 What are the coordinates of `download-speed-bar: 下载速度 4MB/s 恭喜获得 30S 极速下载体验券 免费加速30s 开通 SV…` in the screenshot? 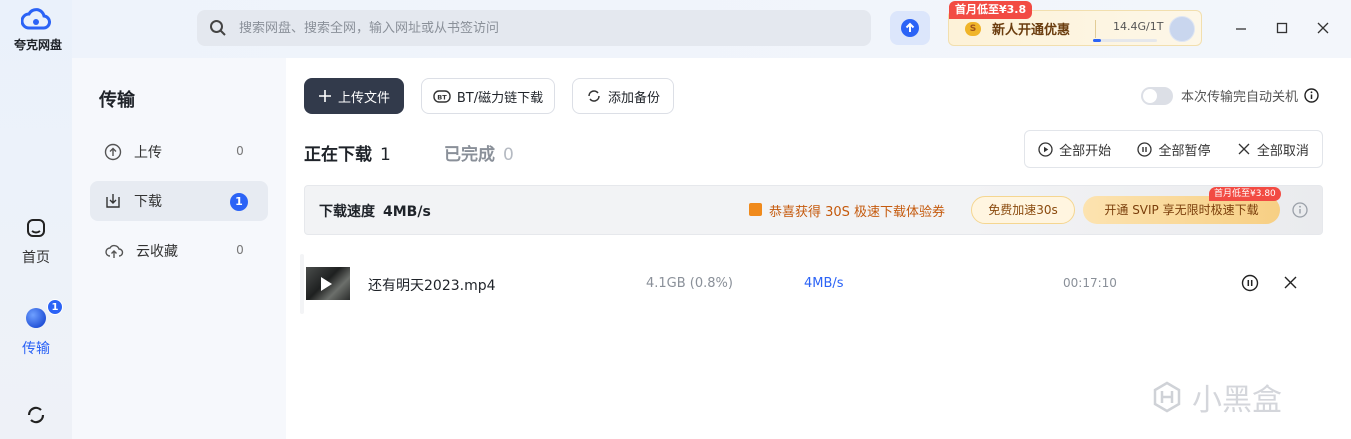 It's located at (813, 210).